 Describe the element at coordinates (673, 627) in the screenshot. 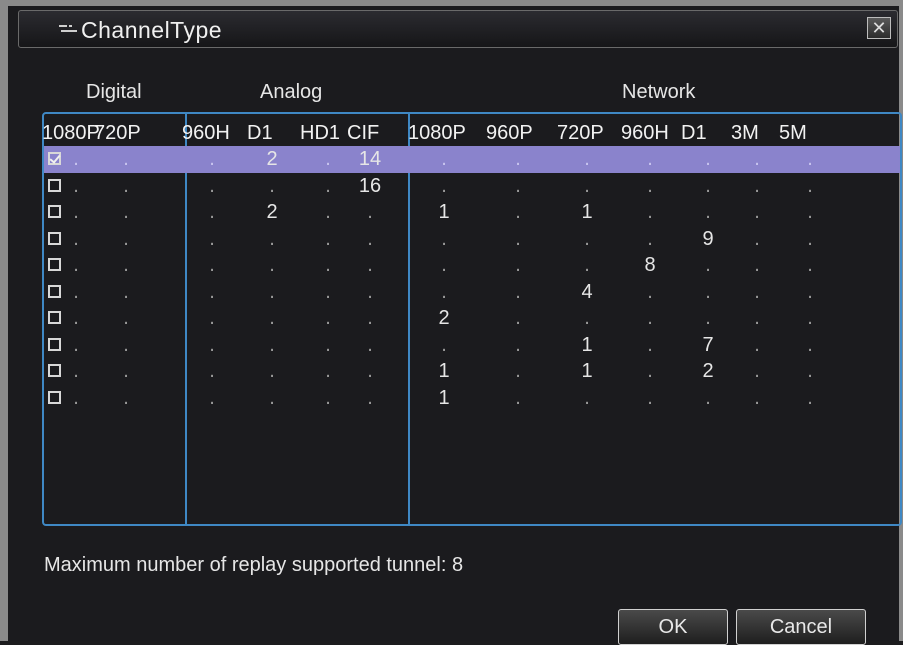

I see `ok-button: OK` at that location.